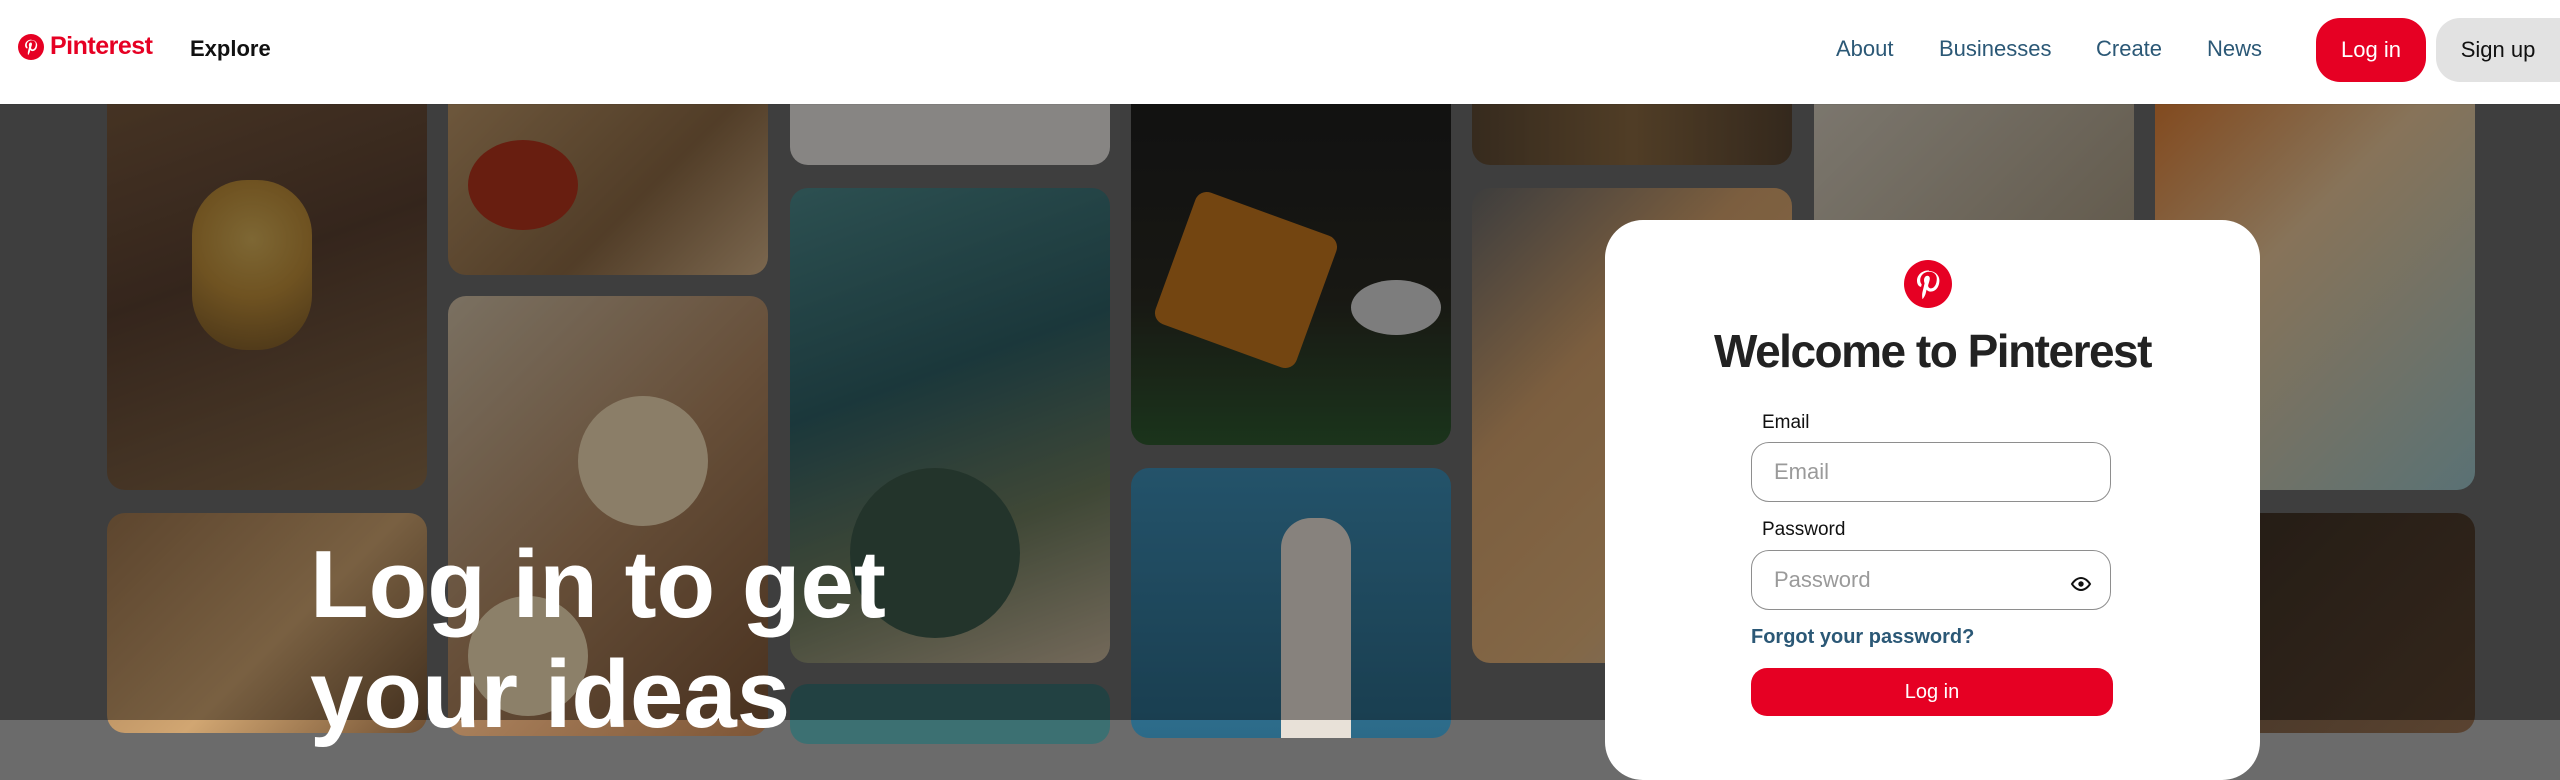 Image resolution: width=2560 pixels, height=780 pixels. Describe the element at coordinates (230, 49) in the screenshot. I see `explore-link: Explore` at that location.